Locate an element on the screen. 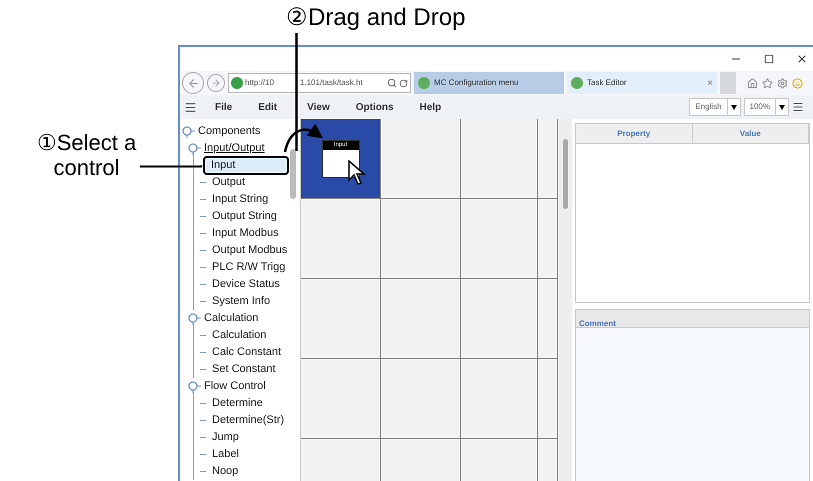 This screenshot has width=813, height=481. menu-item: Help is located at coordinates (431, 107).